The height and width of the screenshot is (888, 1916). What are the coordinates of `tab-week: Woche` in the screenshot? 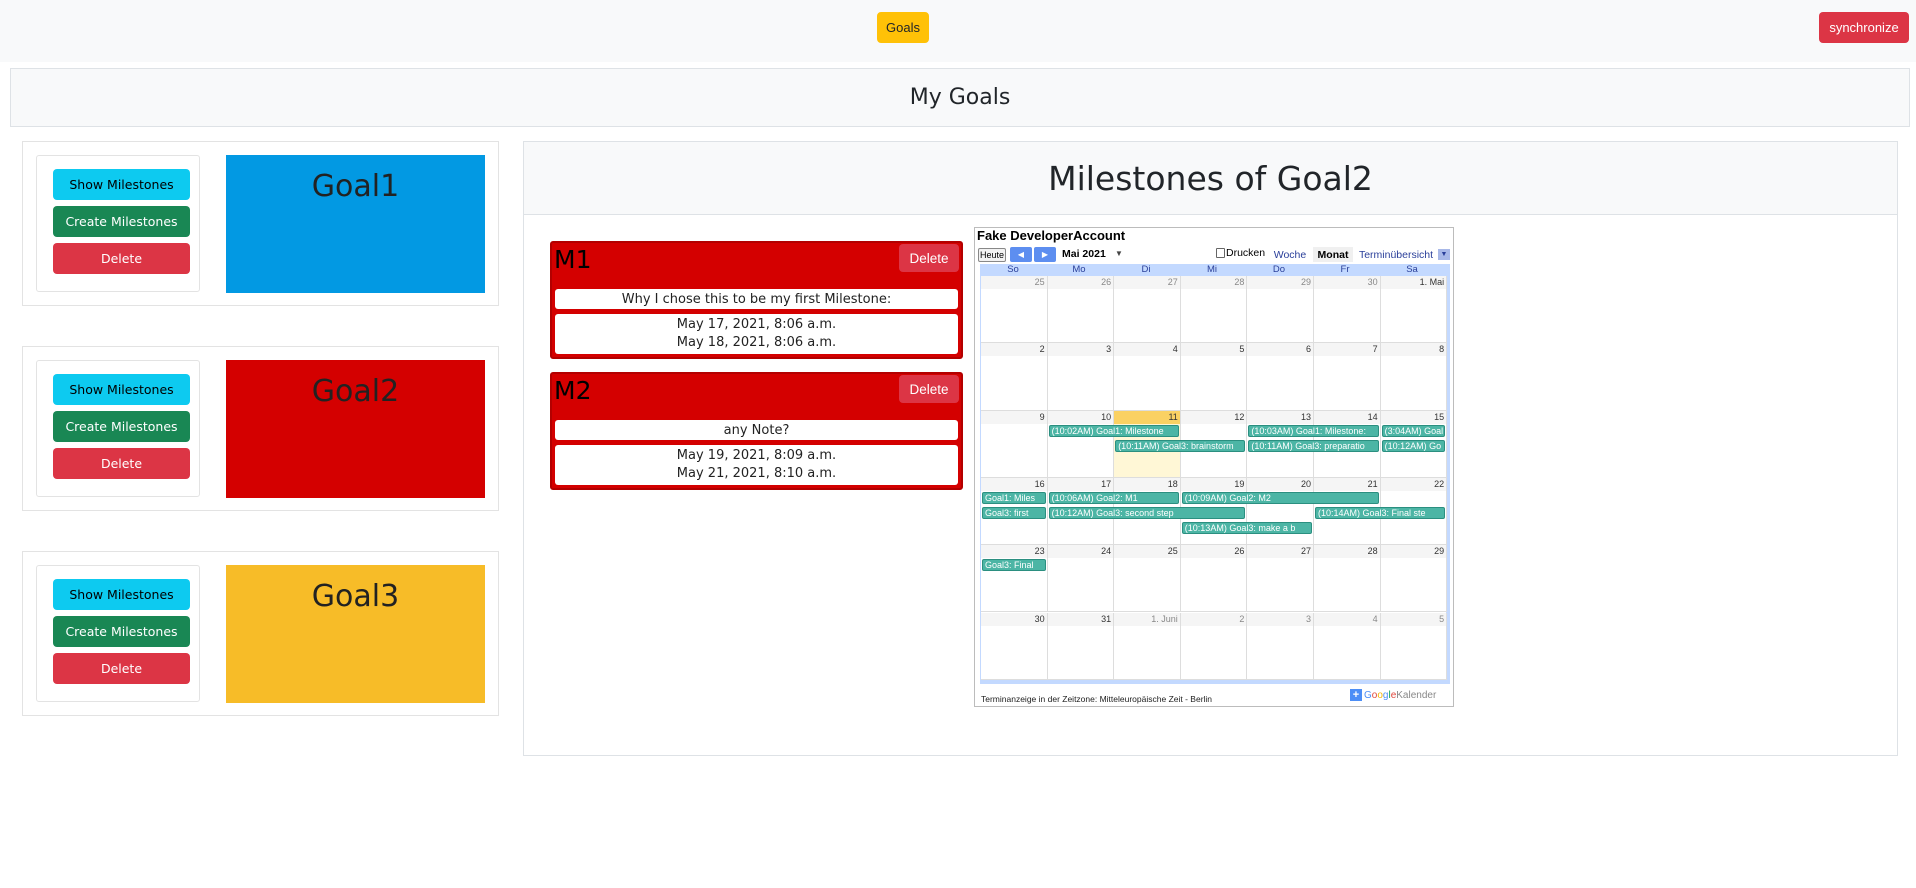 It's located at (1290, 254).